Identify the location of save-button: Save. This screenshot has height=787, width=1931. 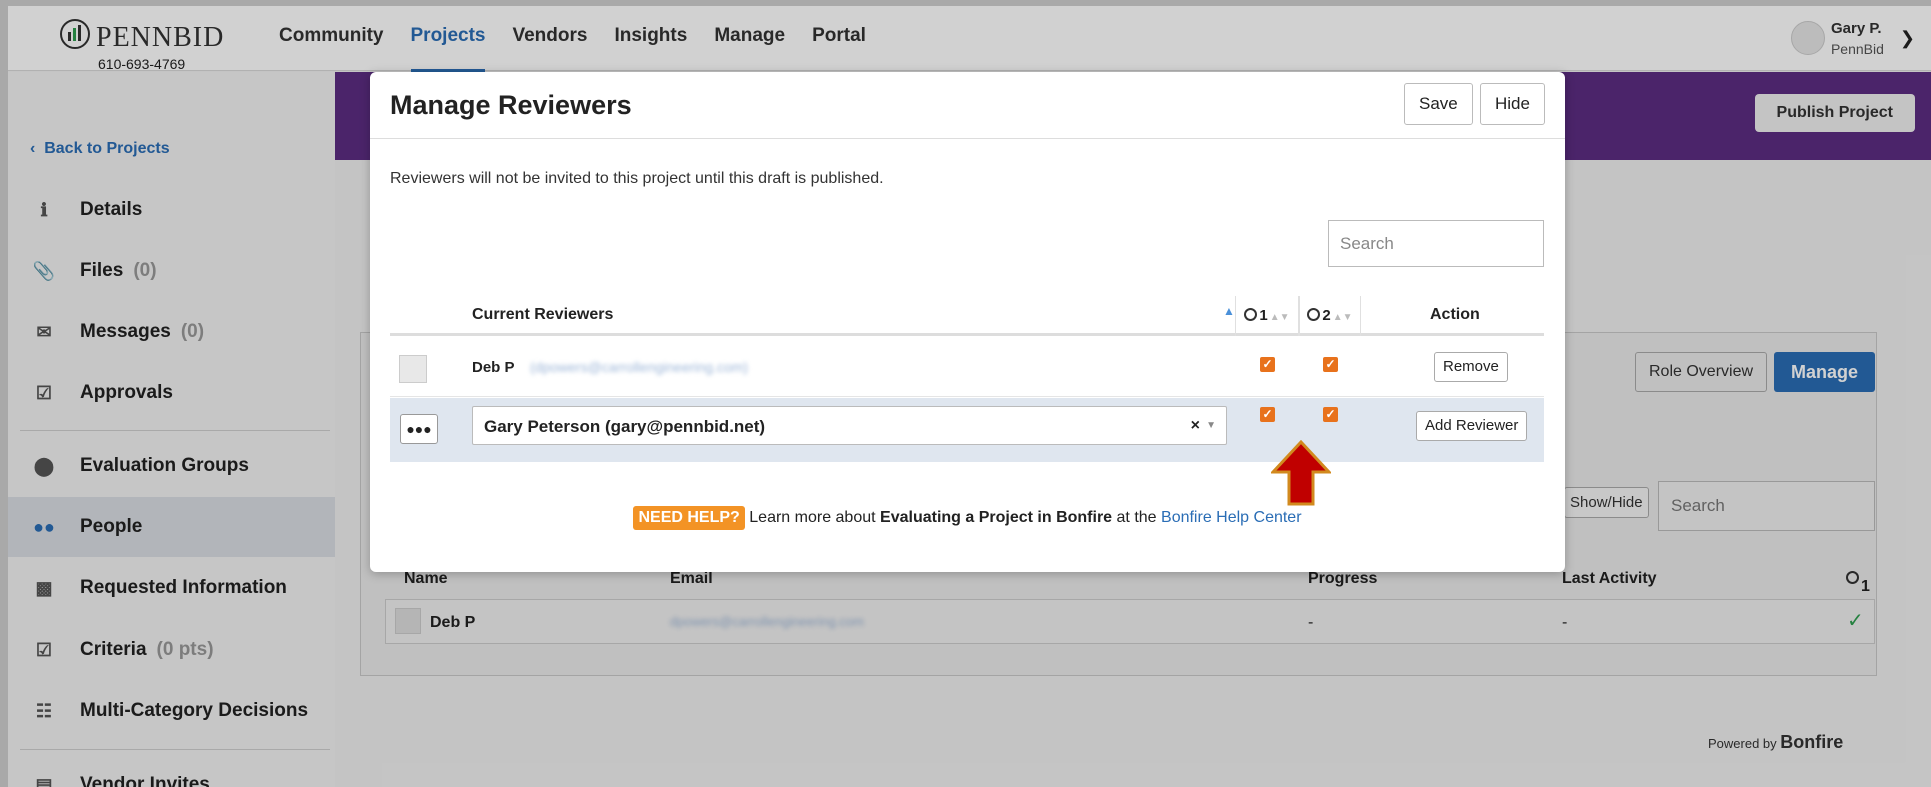
(1438, 104).